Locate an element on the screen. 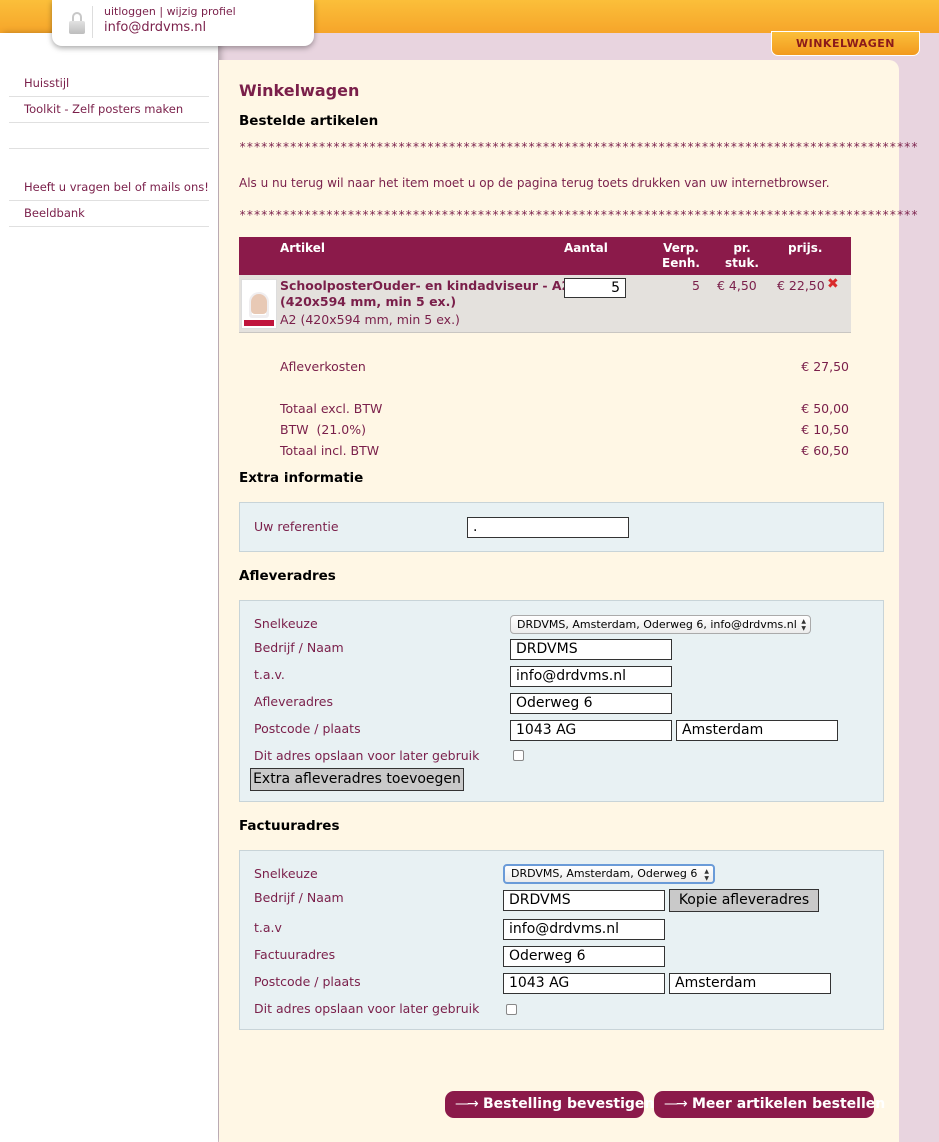 The height and width of the screenshot is (1142, 939). account-links: uitloggen | wijzig profiel is located at coordinates (170, 11).